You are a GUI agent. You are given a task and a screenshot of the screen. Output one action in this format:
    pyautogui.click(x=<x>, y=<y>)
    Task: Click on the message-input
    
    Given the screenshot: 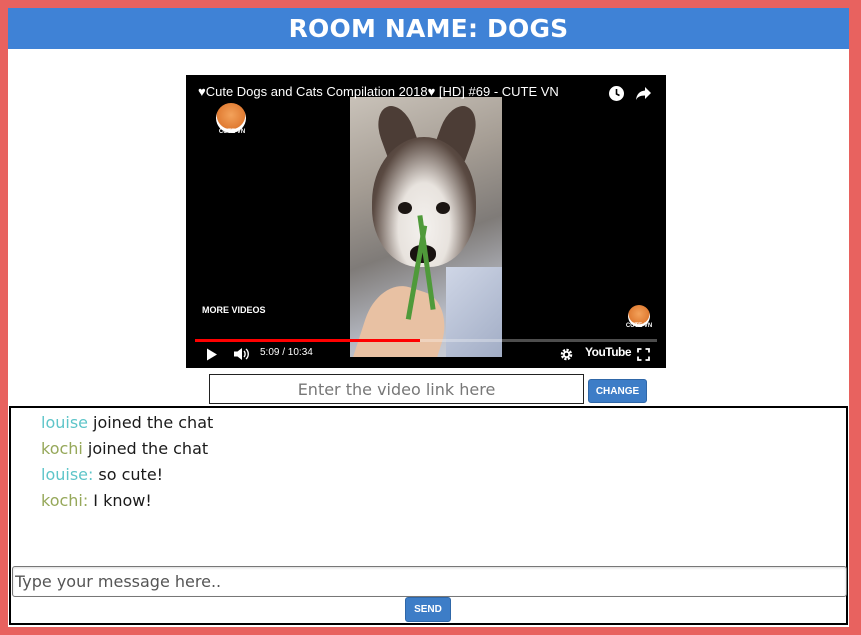 What is the action you would take?
    pyautogui.click(x=429, y=581)
    